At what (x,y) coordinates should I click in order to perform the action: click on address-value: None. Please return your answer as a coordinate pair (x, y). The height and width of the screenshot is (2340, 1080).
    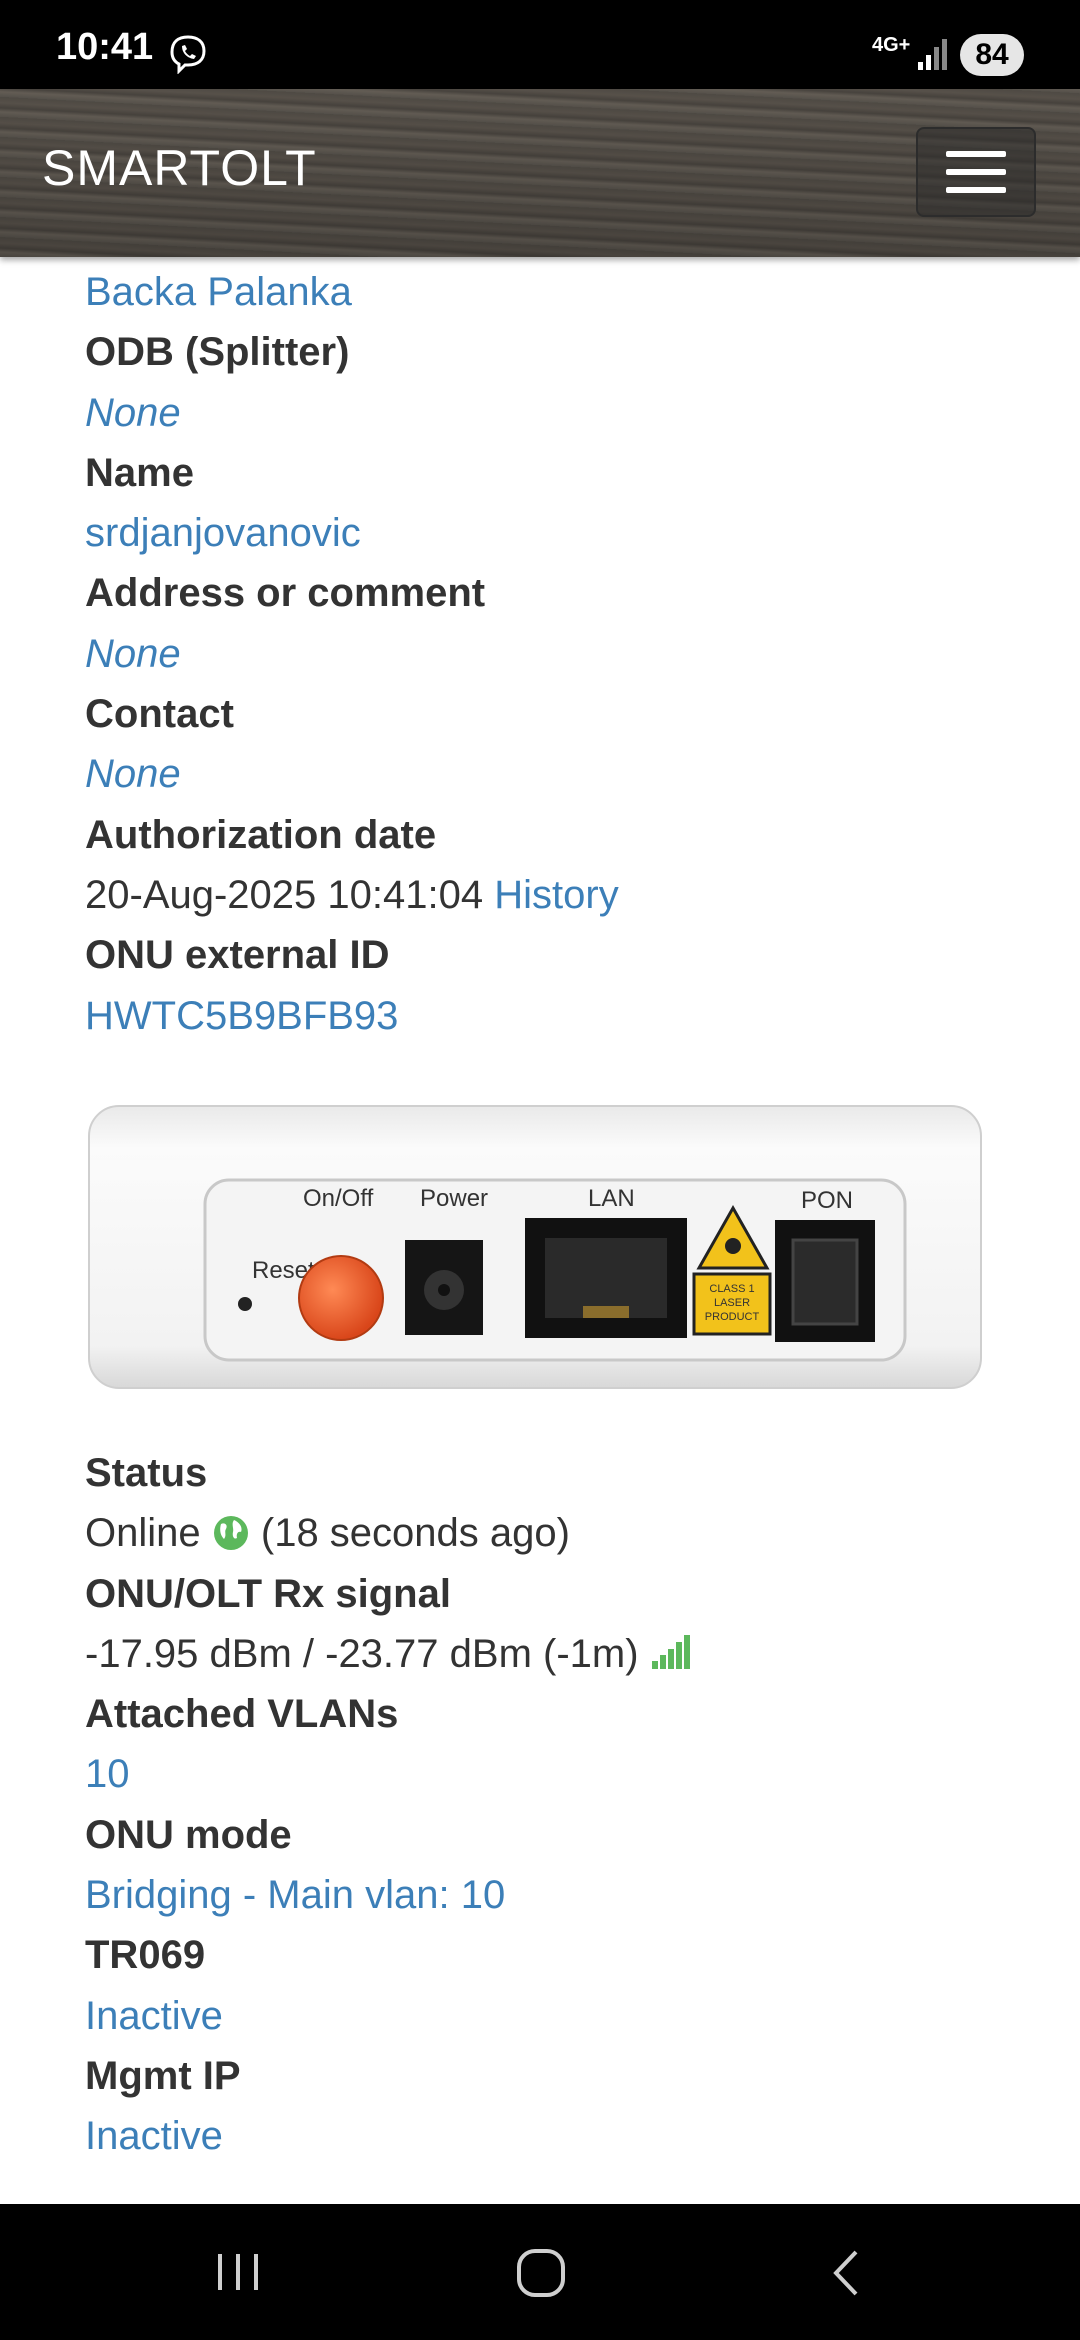
    Looking at the image, I should click on (565, 654).